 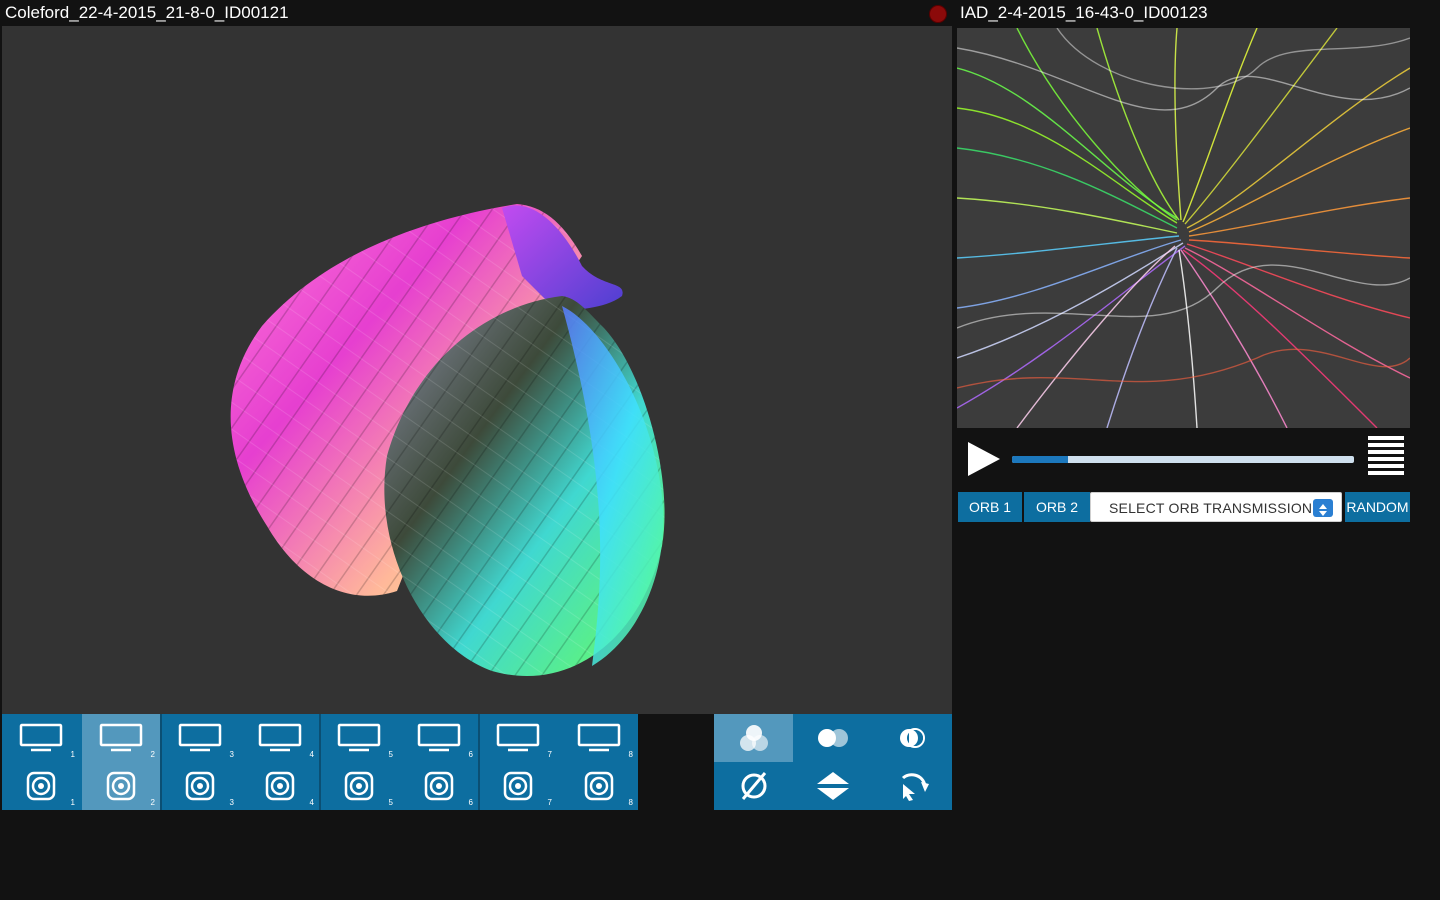 I want to click on select-arrows-icon, so click(x=1323, y=508).